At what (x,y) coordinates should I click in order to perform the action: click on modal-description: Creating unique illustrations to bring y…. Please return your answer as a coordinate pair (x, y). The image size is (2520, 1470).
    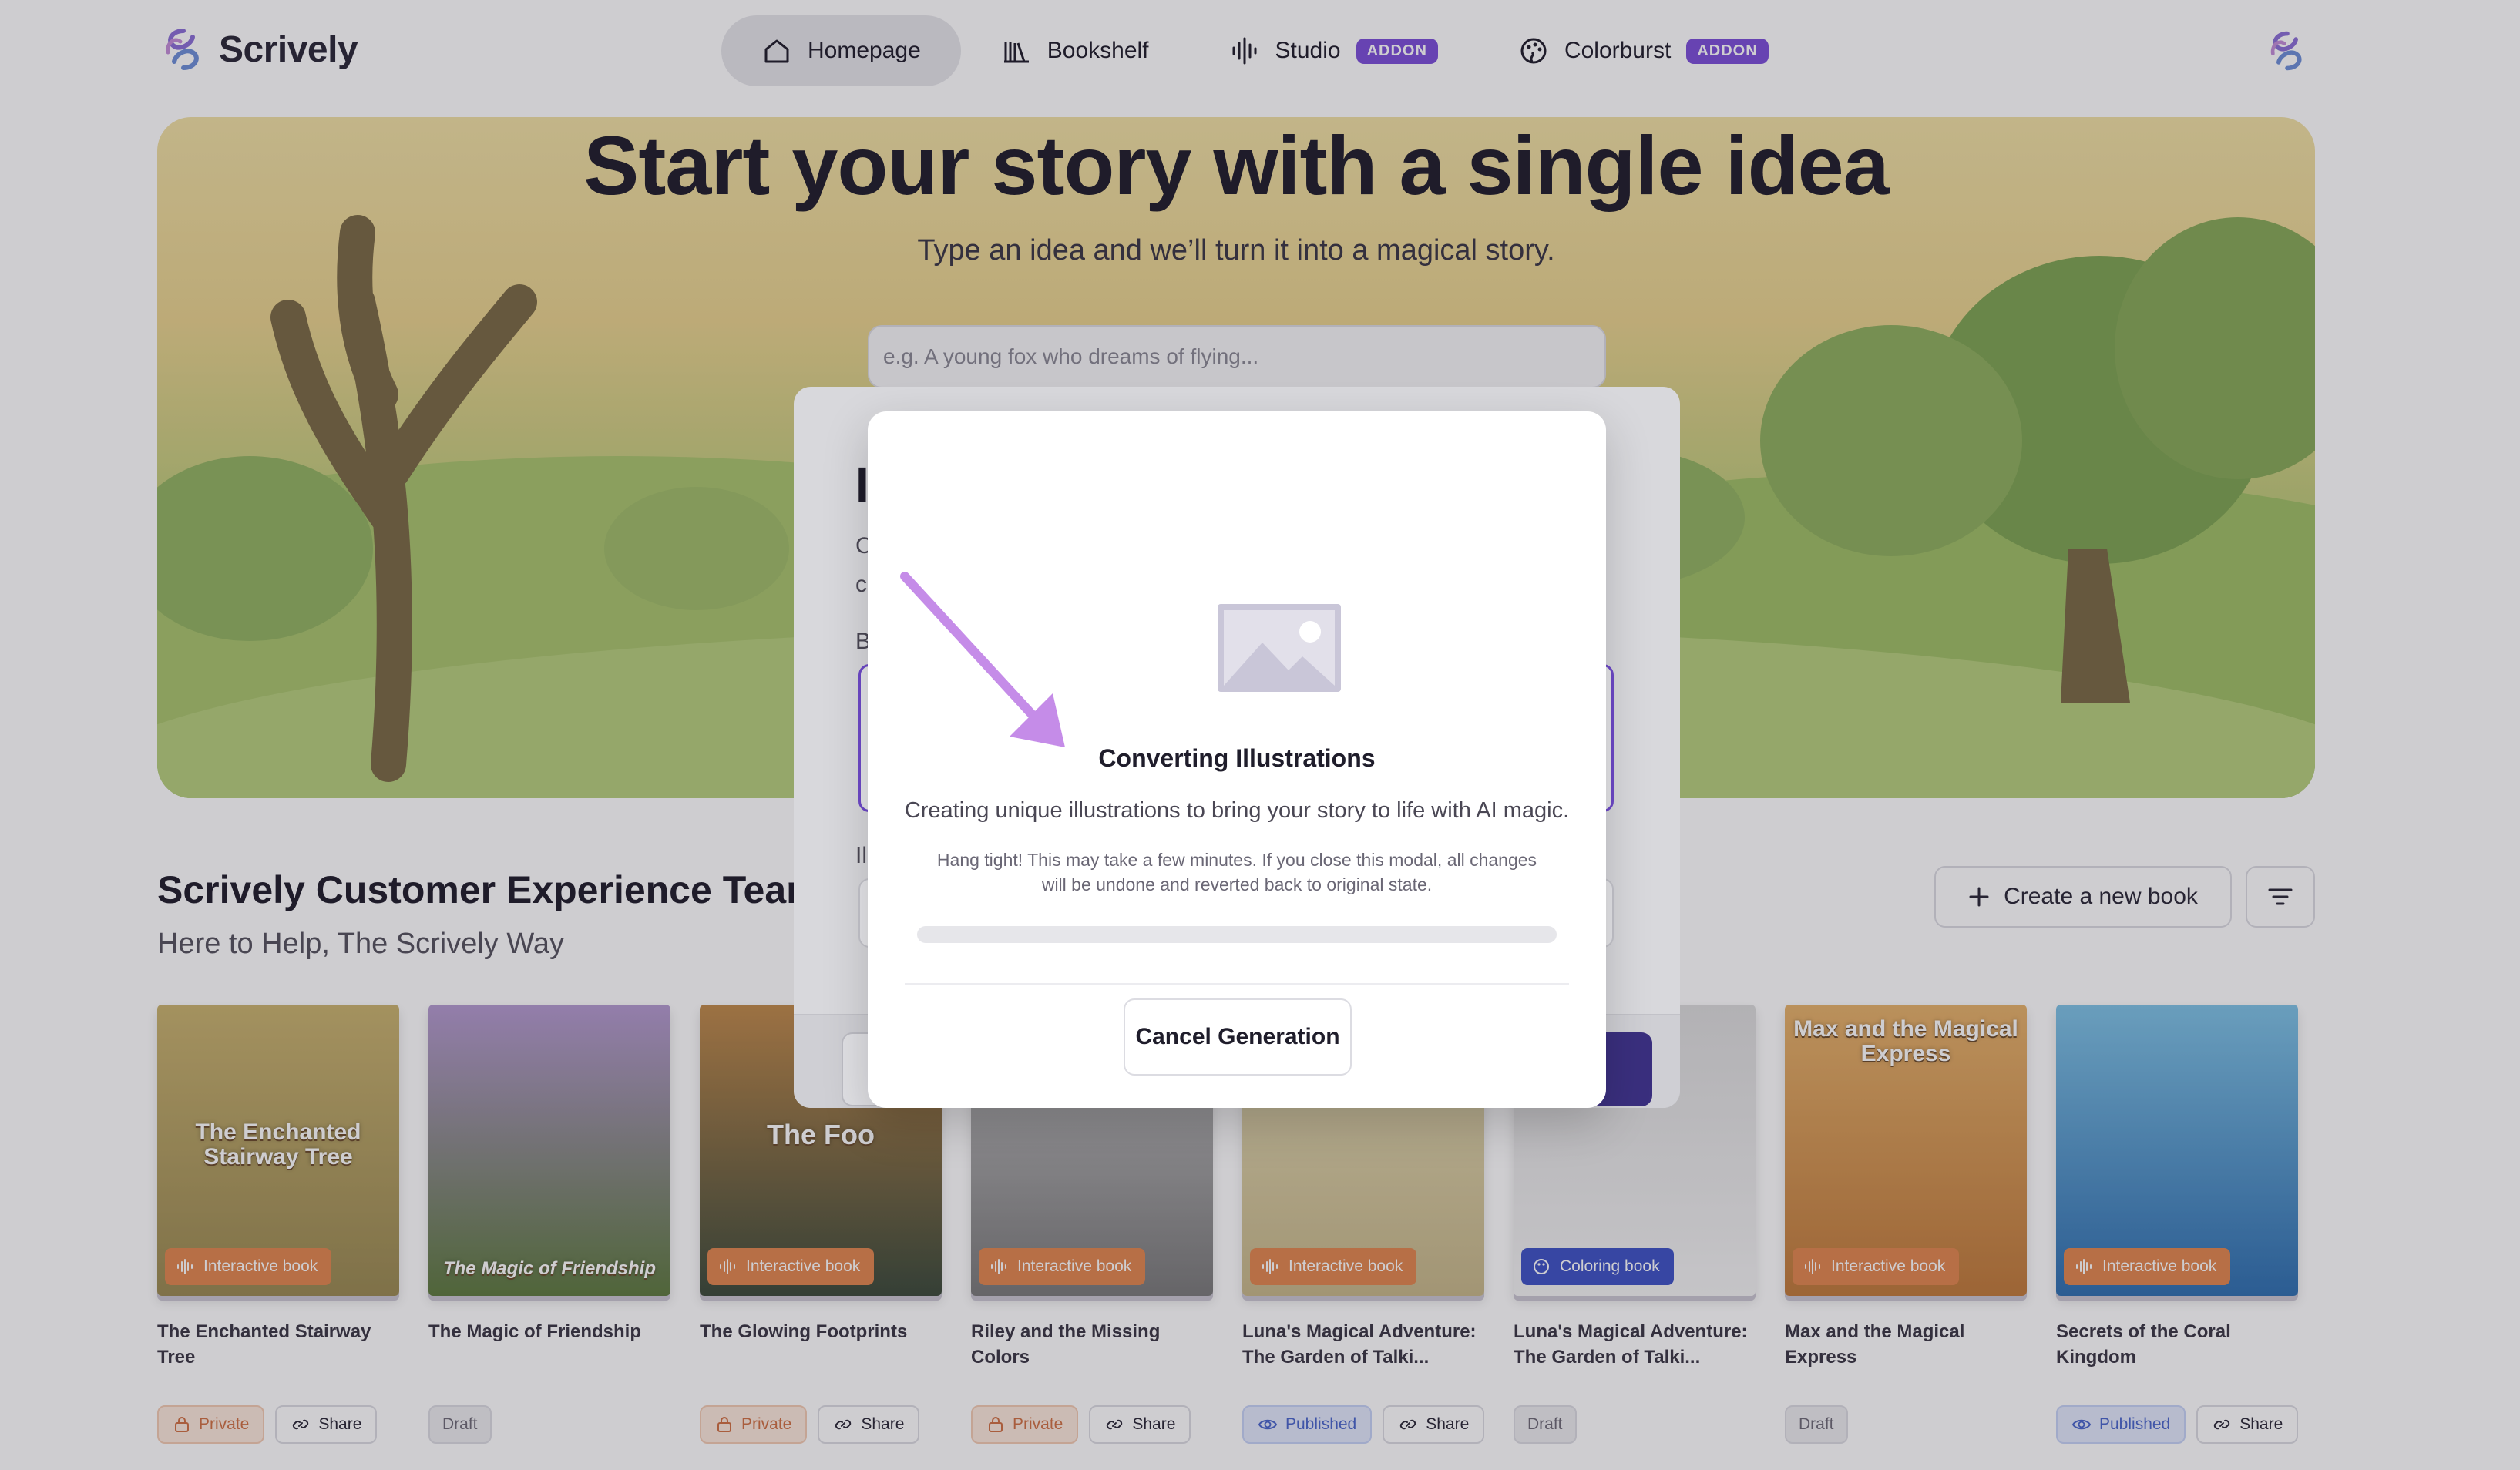
    Looking at the image, I should click on (1237, 811).